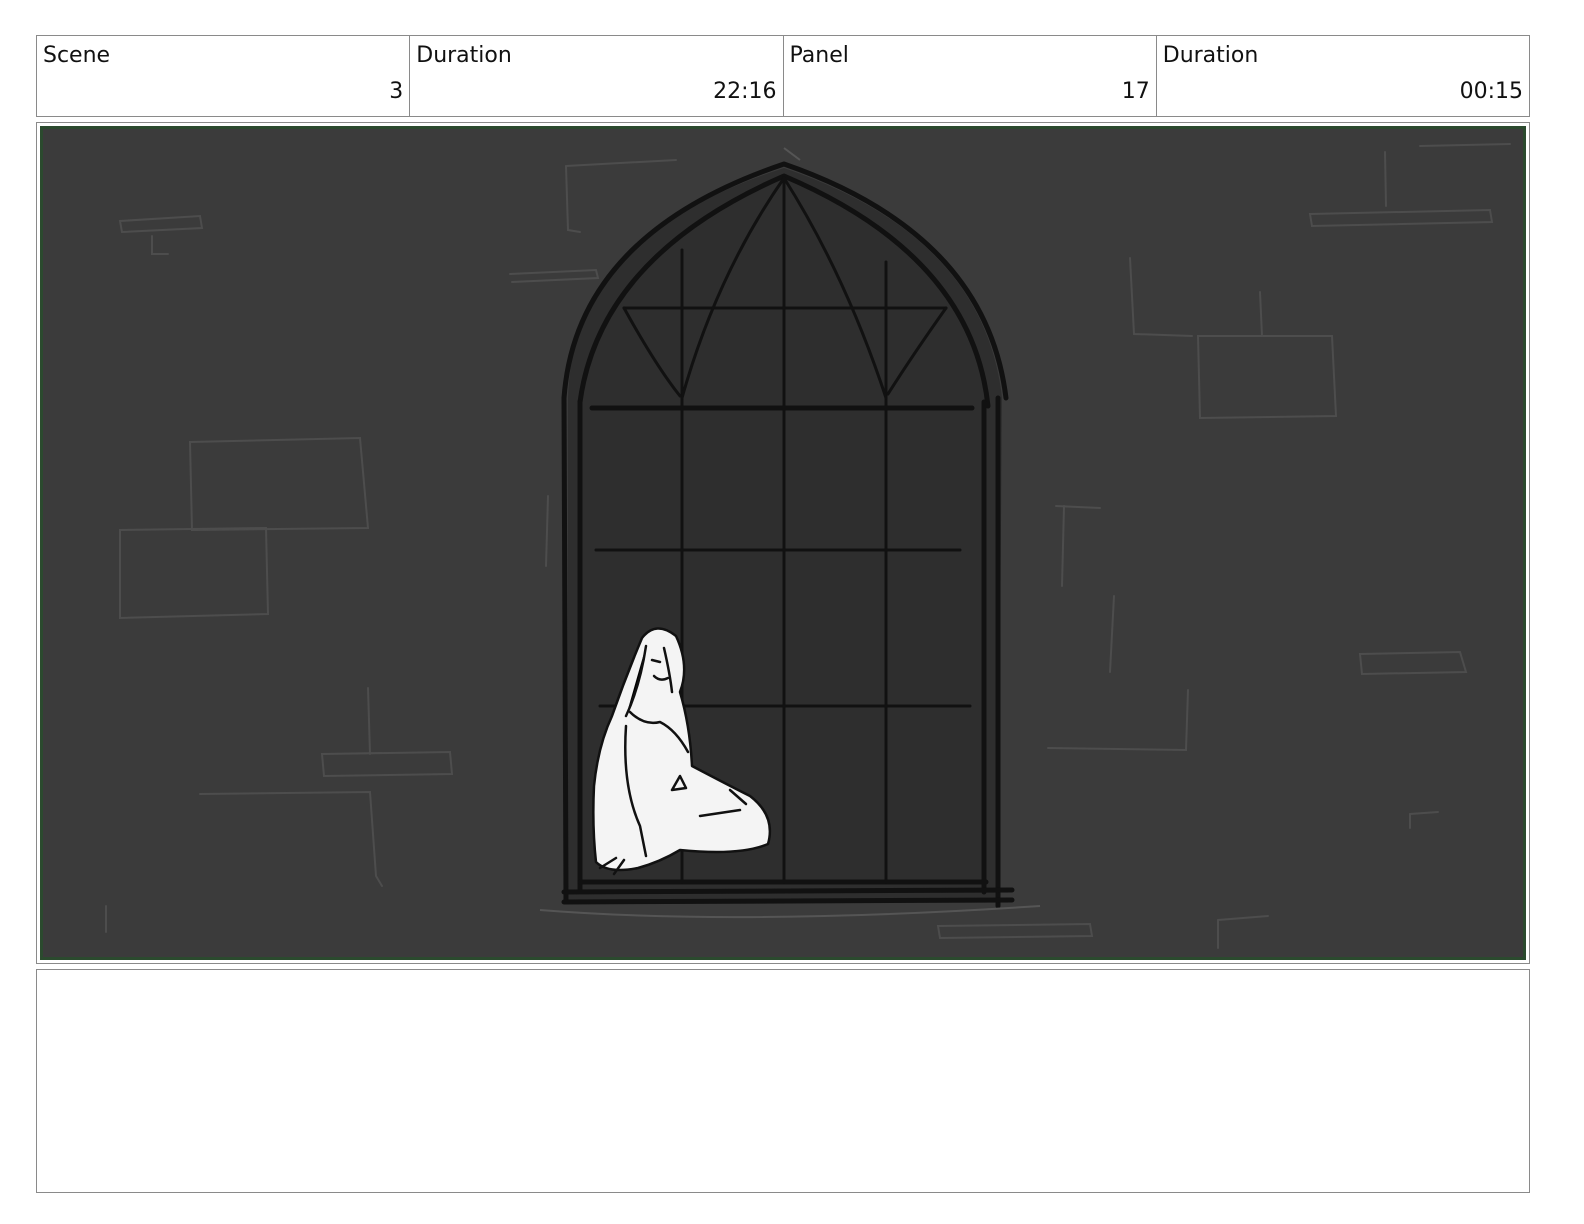  I want to click on scene-number: 3, so click(396, 91).